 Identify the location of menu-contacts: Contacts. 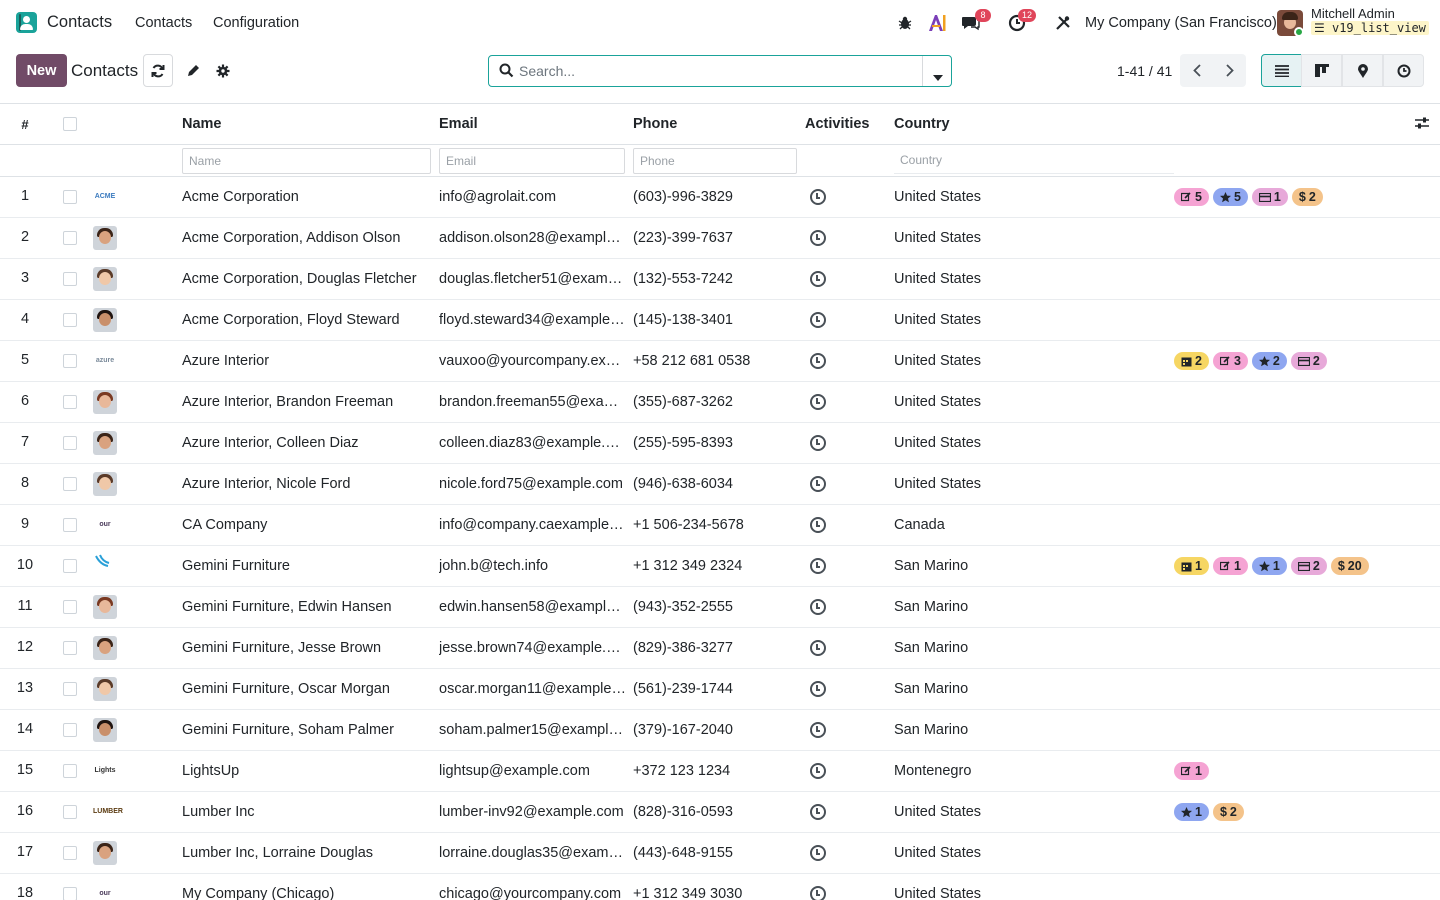
(163, 23).